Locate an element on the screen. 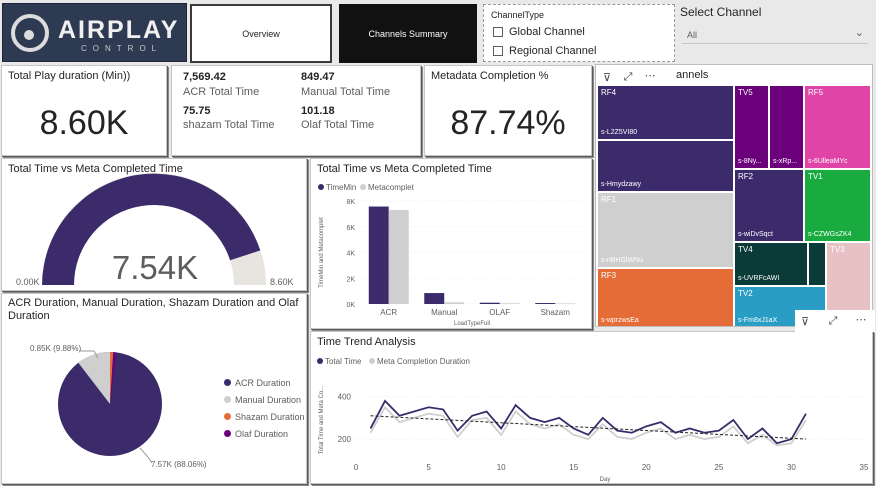 Image resolution: width=876 pixels, height=486 pixels. y-tick-label: 4K is located at coordinates (350, 254).